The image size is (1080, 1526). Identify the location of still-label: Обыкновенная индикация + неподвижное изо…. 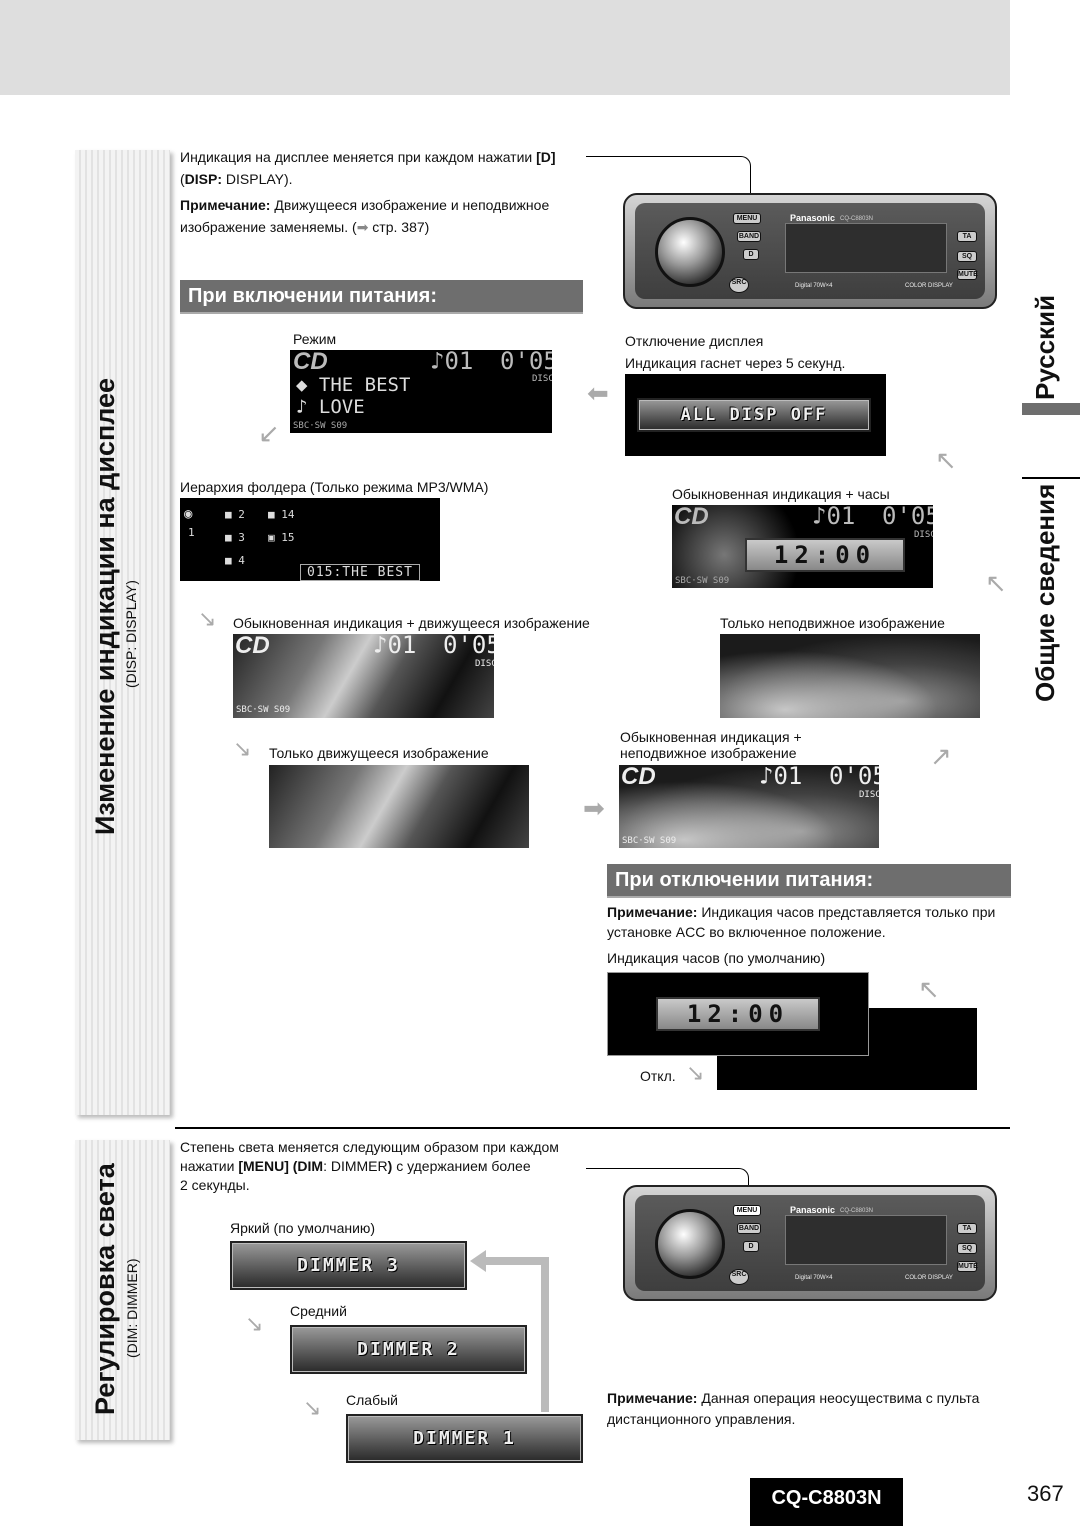
(711, 745).